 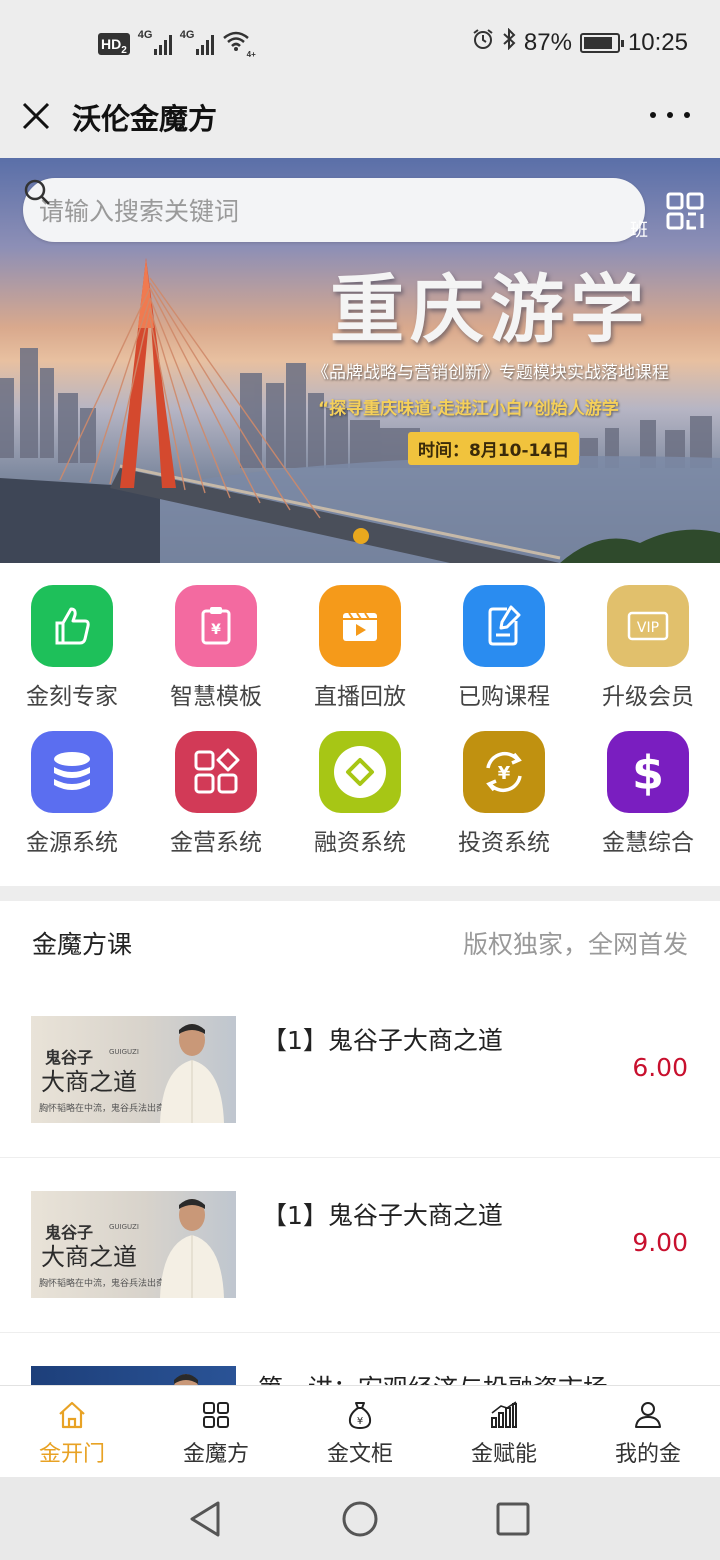 I want to click on banner-tagline: “探寻重庆味道·走进江小白”创始人游学, so click(x=468, y=409).